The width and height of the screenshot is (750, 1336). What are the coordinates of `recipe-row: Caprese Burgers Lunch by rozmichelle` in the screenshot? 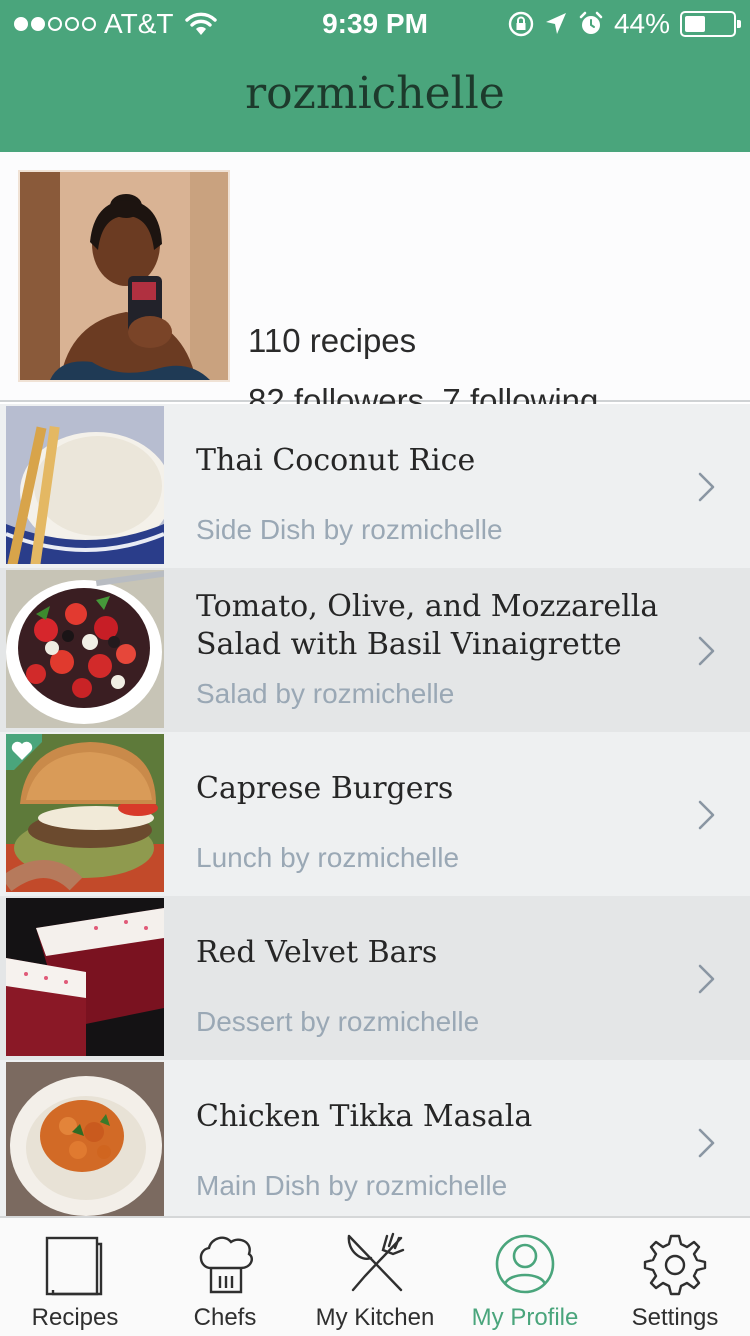 It's located at (375, 814).